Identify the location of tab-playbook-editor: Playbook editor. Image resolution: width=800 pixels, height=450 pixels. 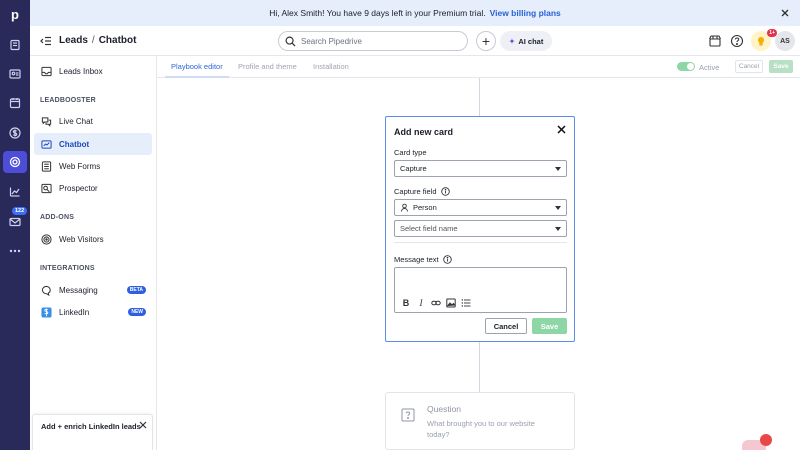
(197, 66).